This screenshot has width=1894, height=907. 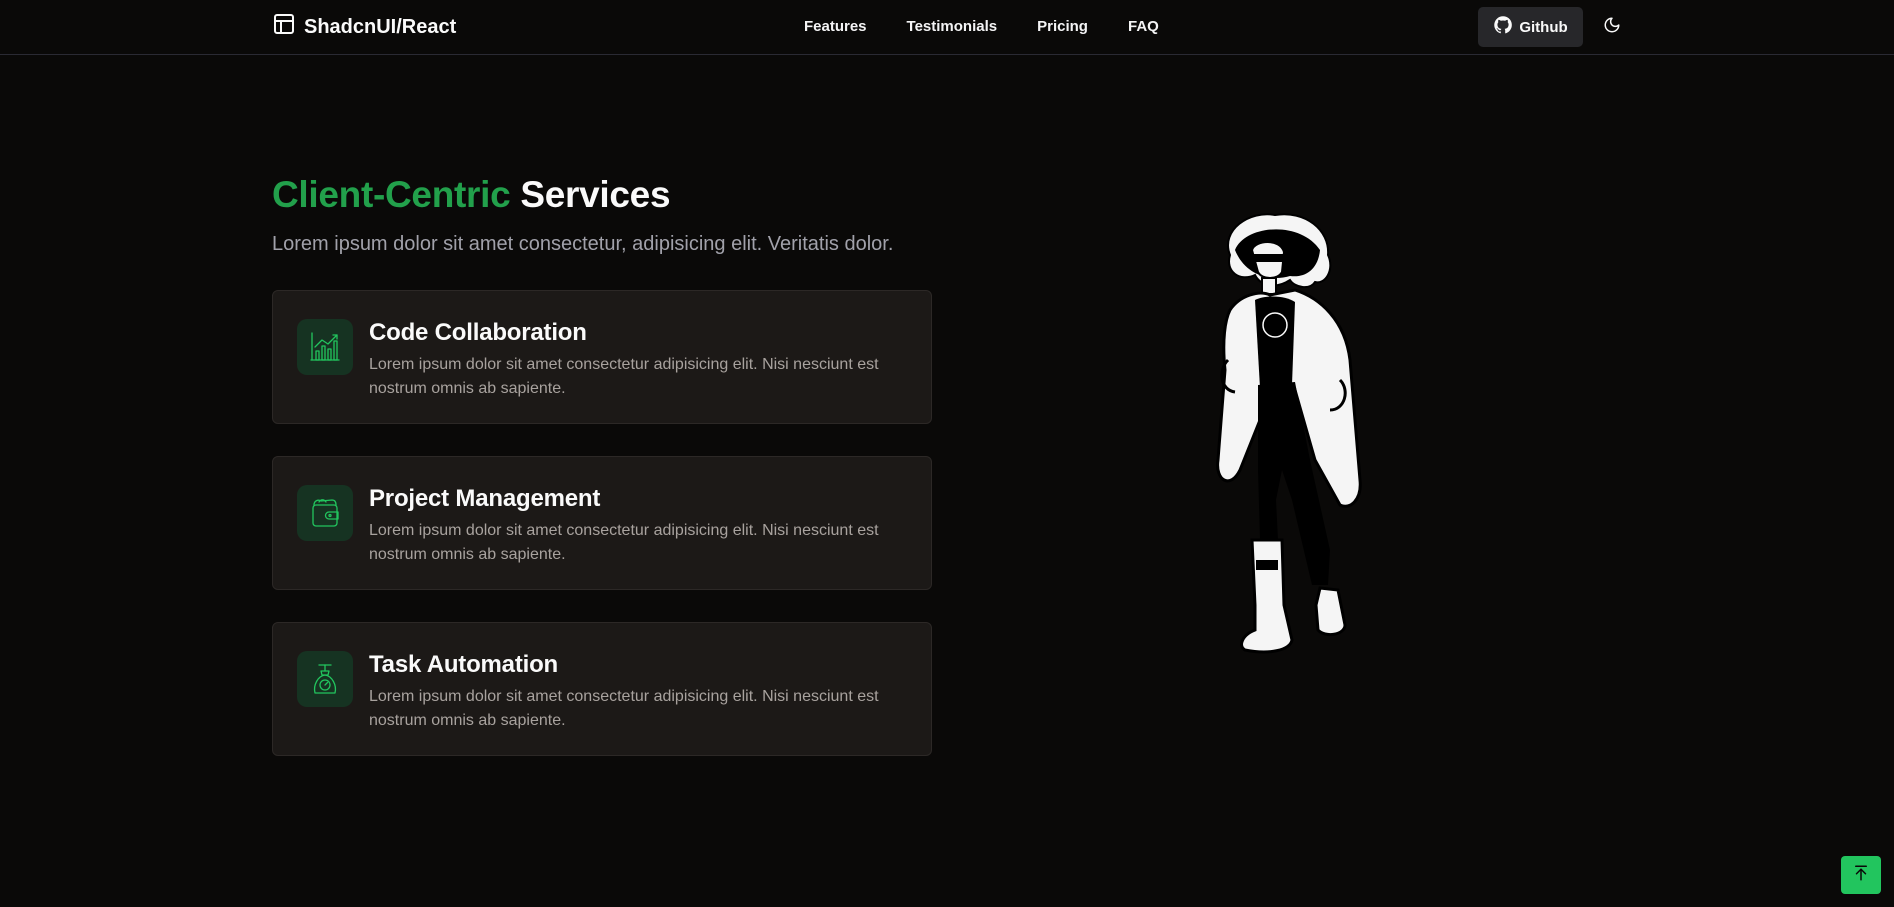 I want to click on section-title: Client-Centric Services, so click(x=471, y=195).